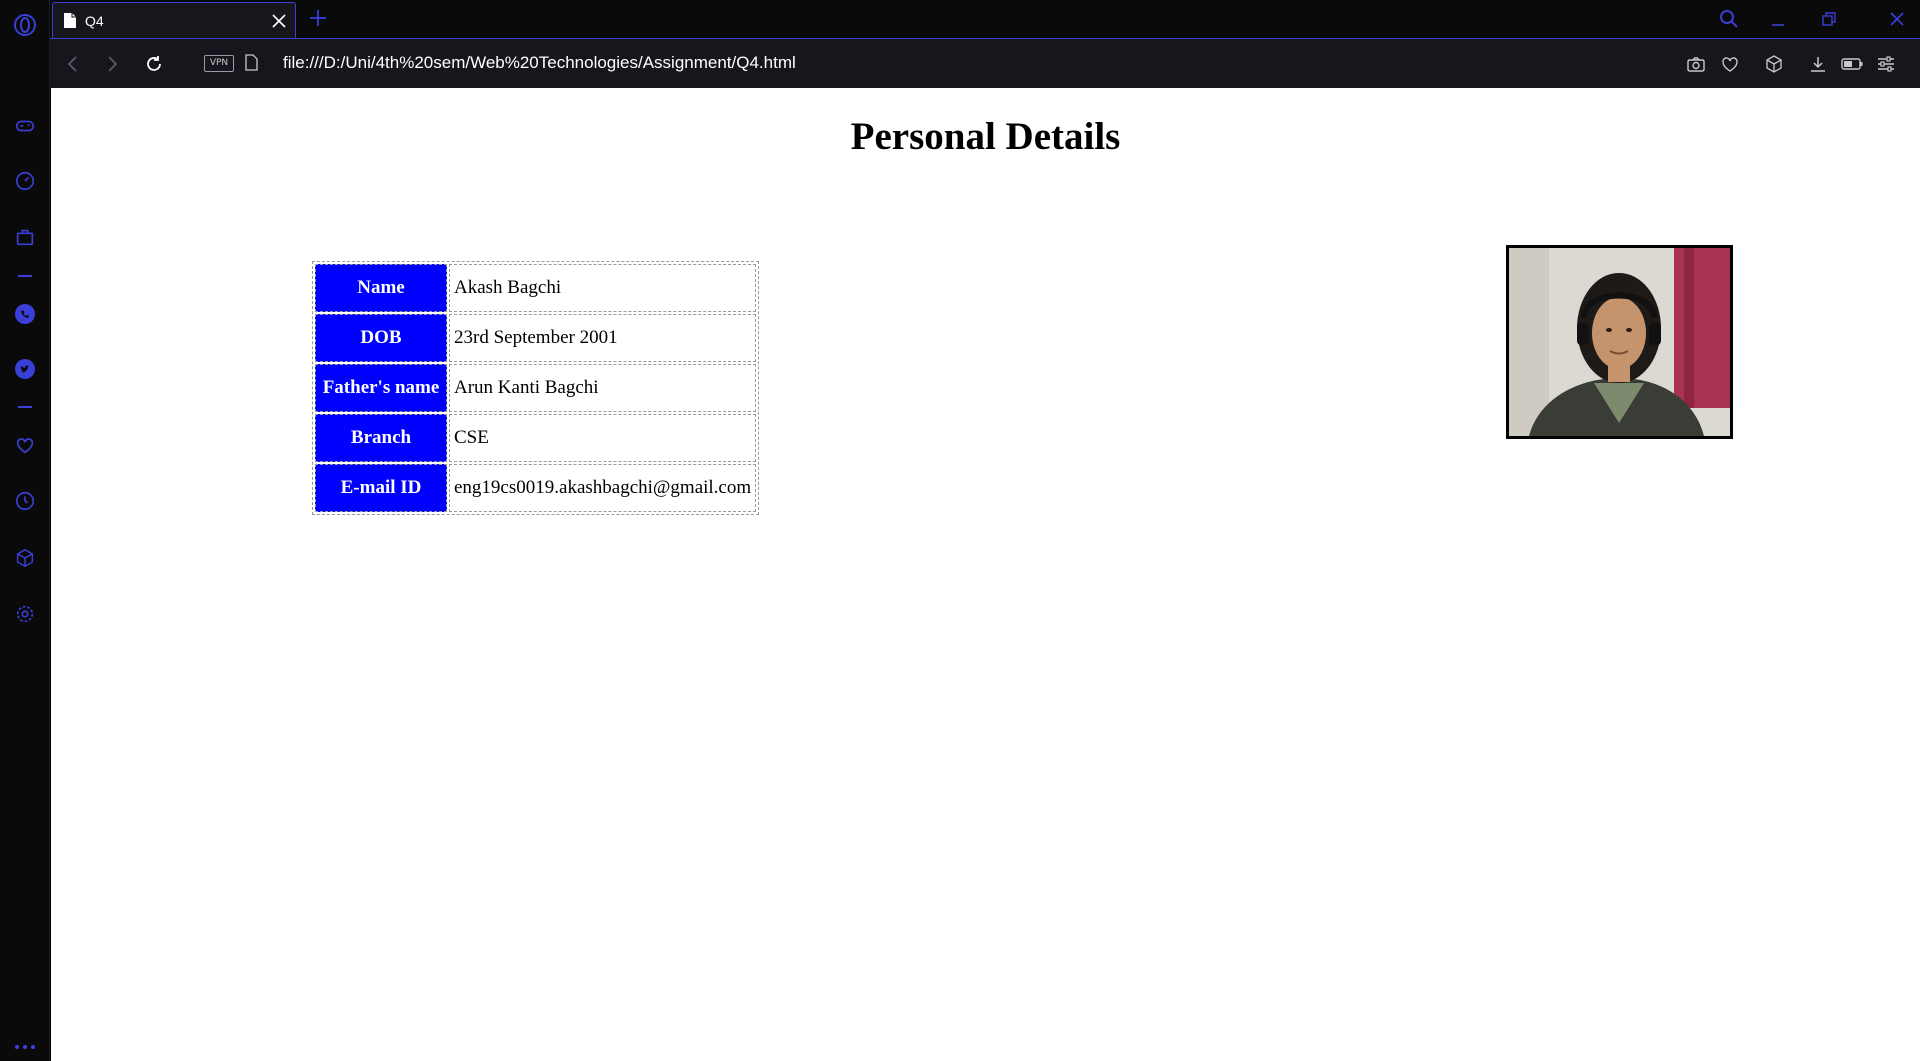 Image resolution: width=1920 pixels, height=1061 pixels. What do you see at coordinates (318, 20) in the screenshot?
I see `new-tab-icon` at bounding box center [318, 20].